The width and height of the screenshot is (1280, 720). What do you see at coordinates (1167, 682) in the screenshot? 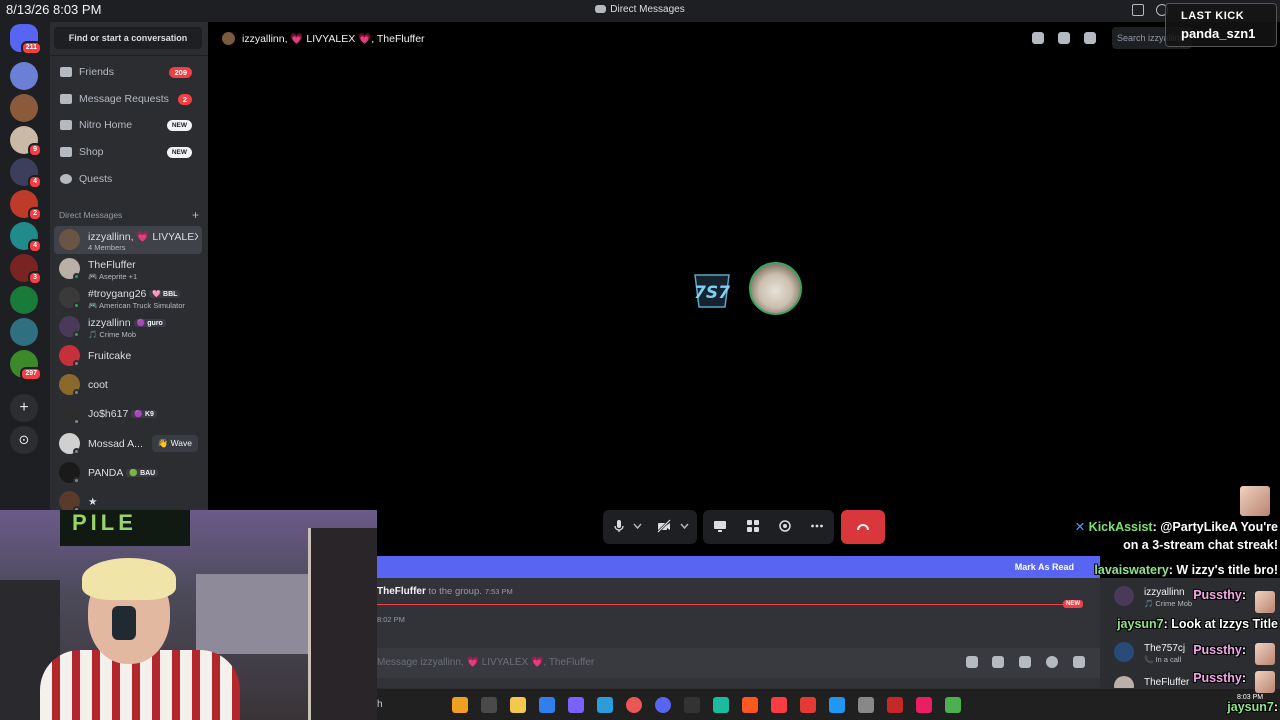
I see `member-name: TheFluffer` at bounding box center [1167, 682].